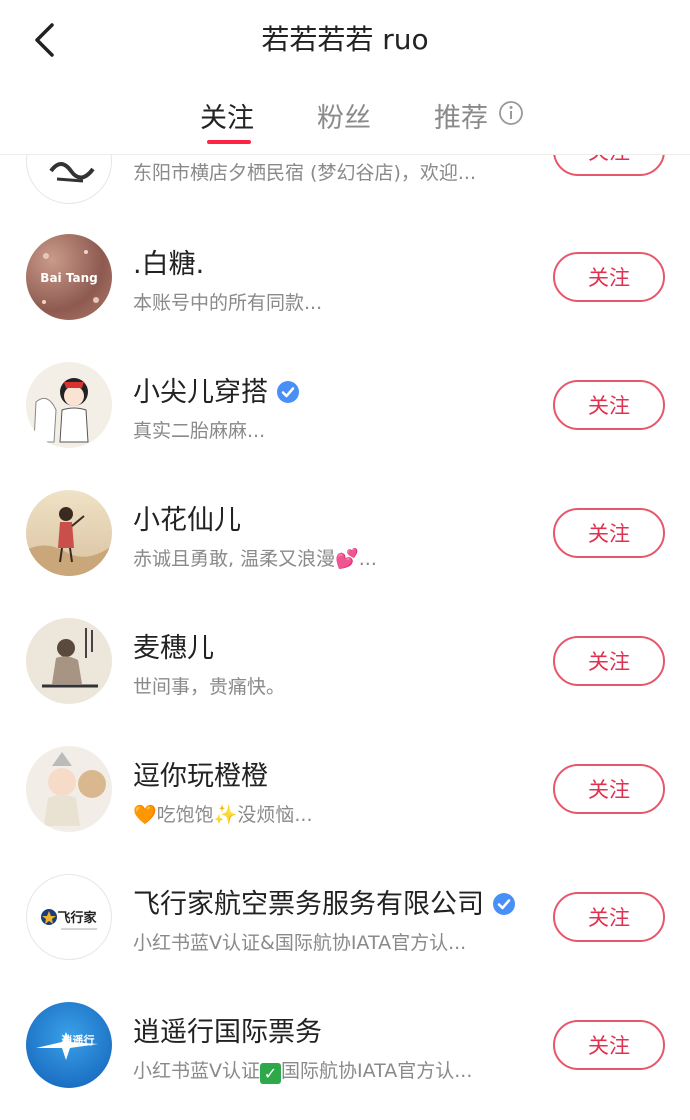 This screenshot has width=690, height=1120. Describe the element at coordinates (145, 815) in the screenshot. I see `orange-heart-emoji-icon: 🧡` at that location.